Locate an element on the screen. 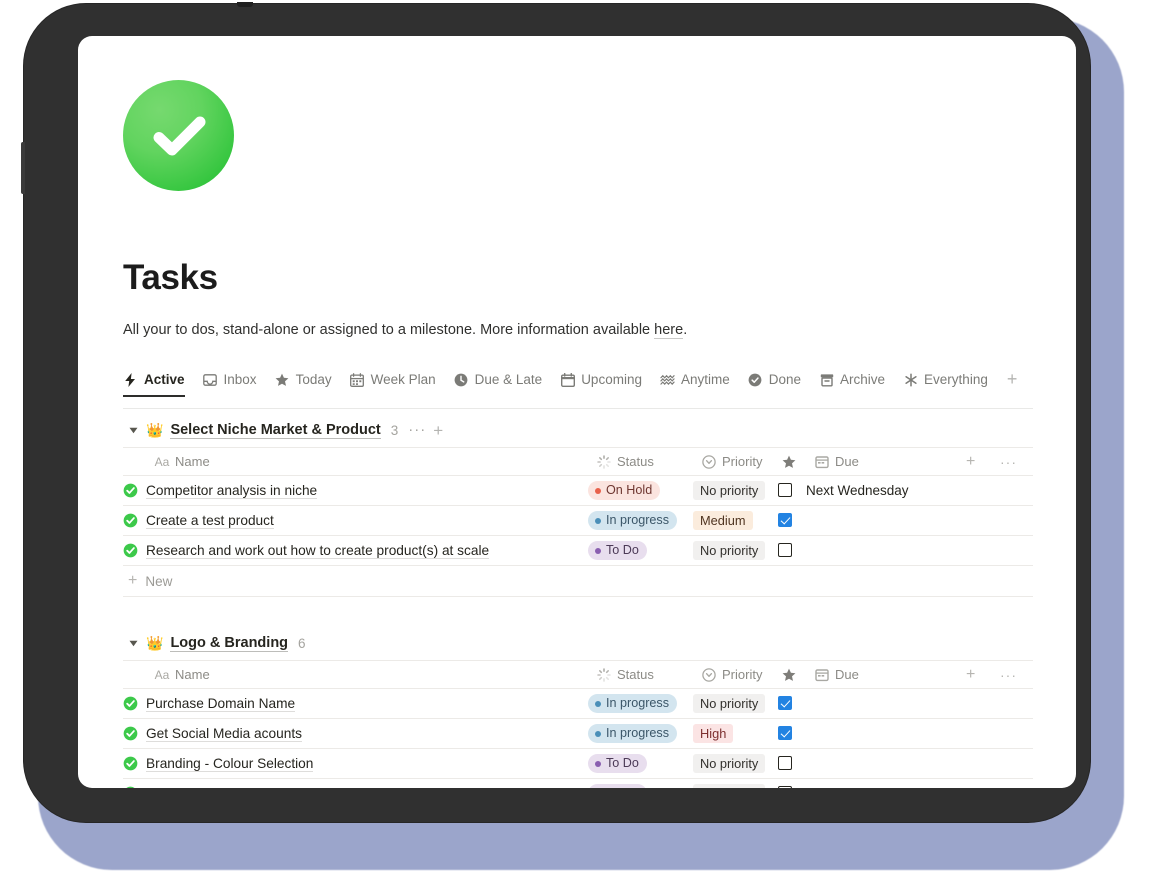 Image resolution: width=1150 pixels, height=883 pixels. task-name-cell: Purchase Domain Name is located at coordinates (355, 703).